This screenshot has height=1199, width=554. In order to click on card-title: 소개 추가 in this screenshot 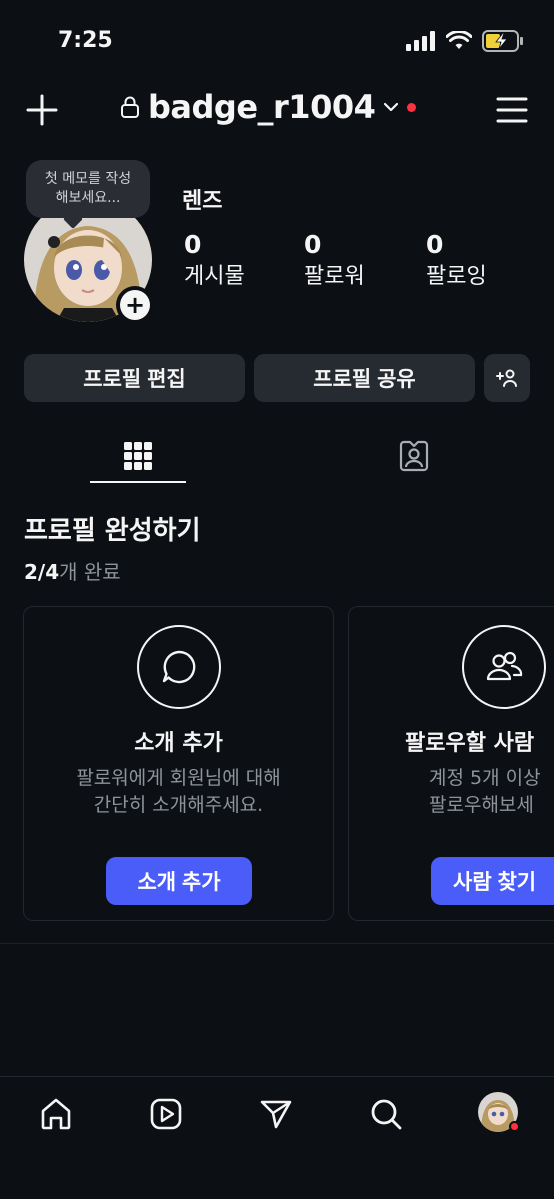, I will do `click(178, 743)`.